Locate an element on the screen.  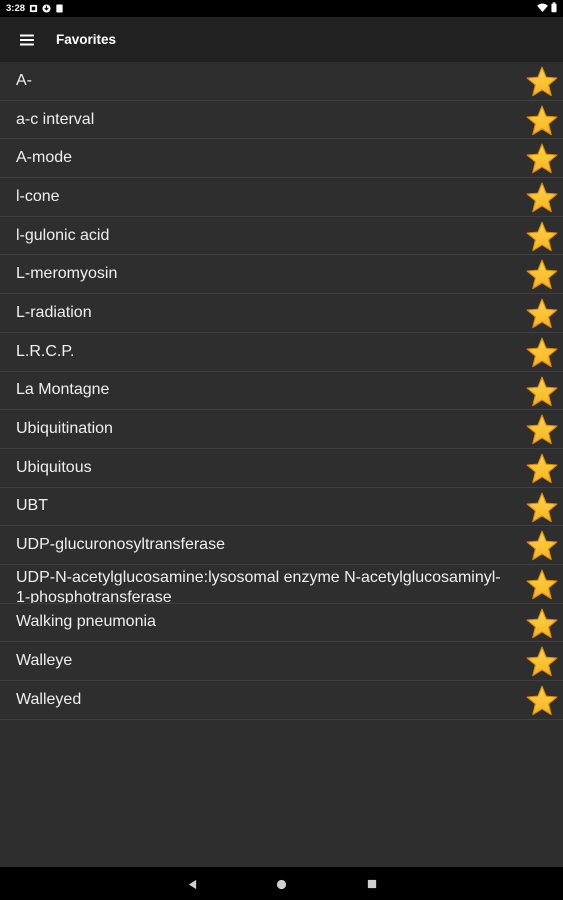
back-icon is located at coordinates (192, 884).